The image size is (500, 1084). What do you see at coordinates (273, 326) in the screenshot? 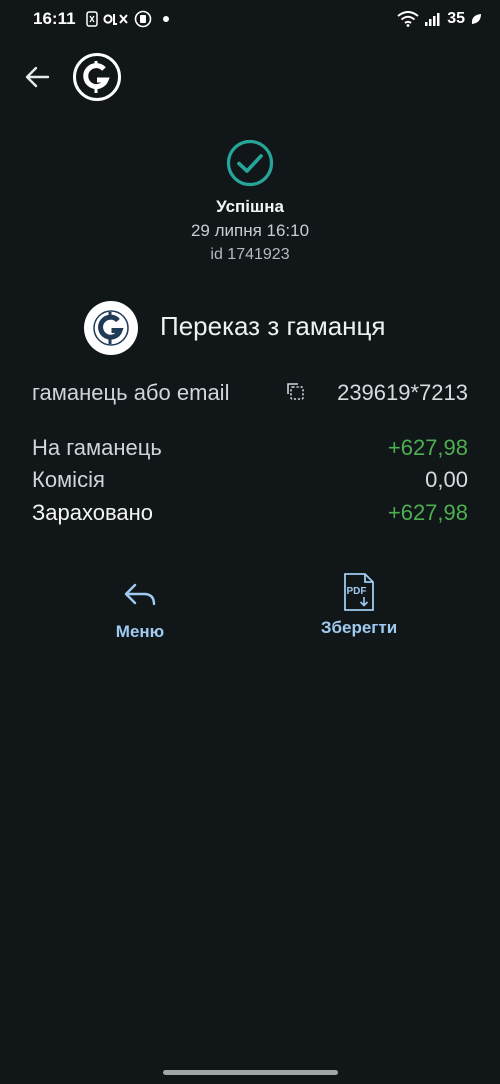
I see `operation-title: Переказ з гаманця` at bounding box center [273, 326].